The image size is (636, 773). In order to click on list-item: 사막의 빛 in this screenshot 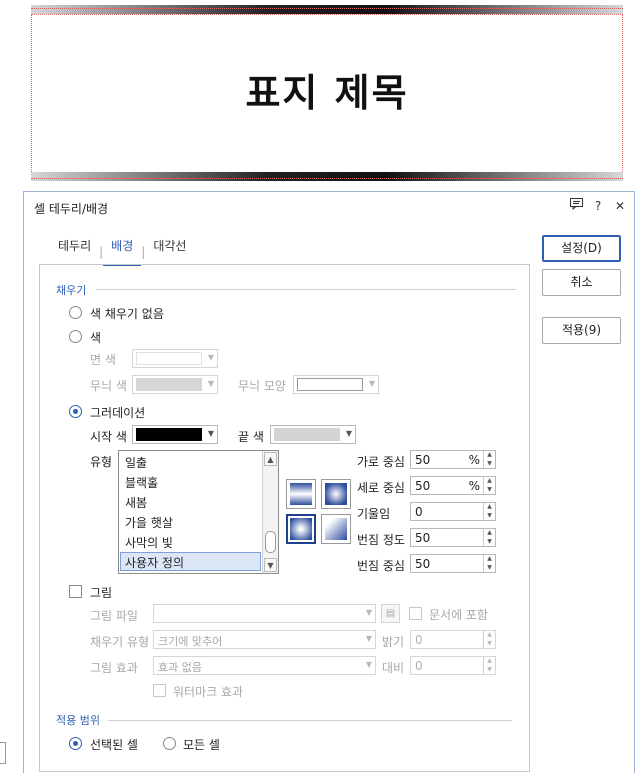, I will do `click(149, 542)`.